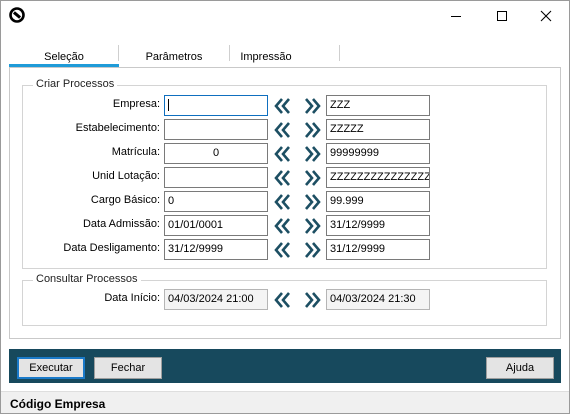  I want to click on ajuda-button: Ajuda, so click(520, 368).